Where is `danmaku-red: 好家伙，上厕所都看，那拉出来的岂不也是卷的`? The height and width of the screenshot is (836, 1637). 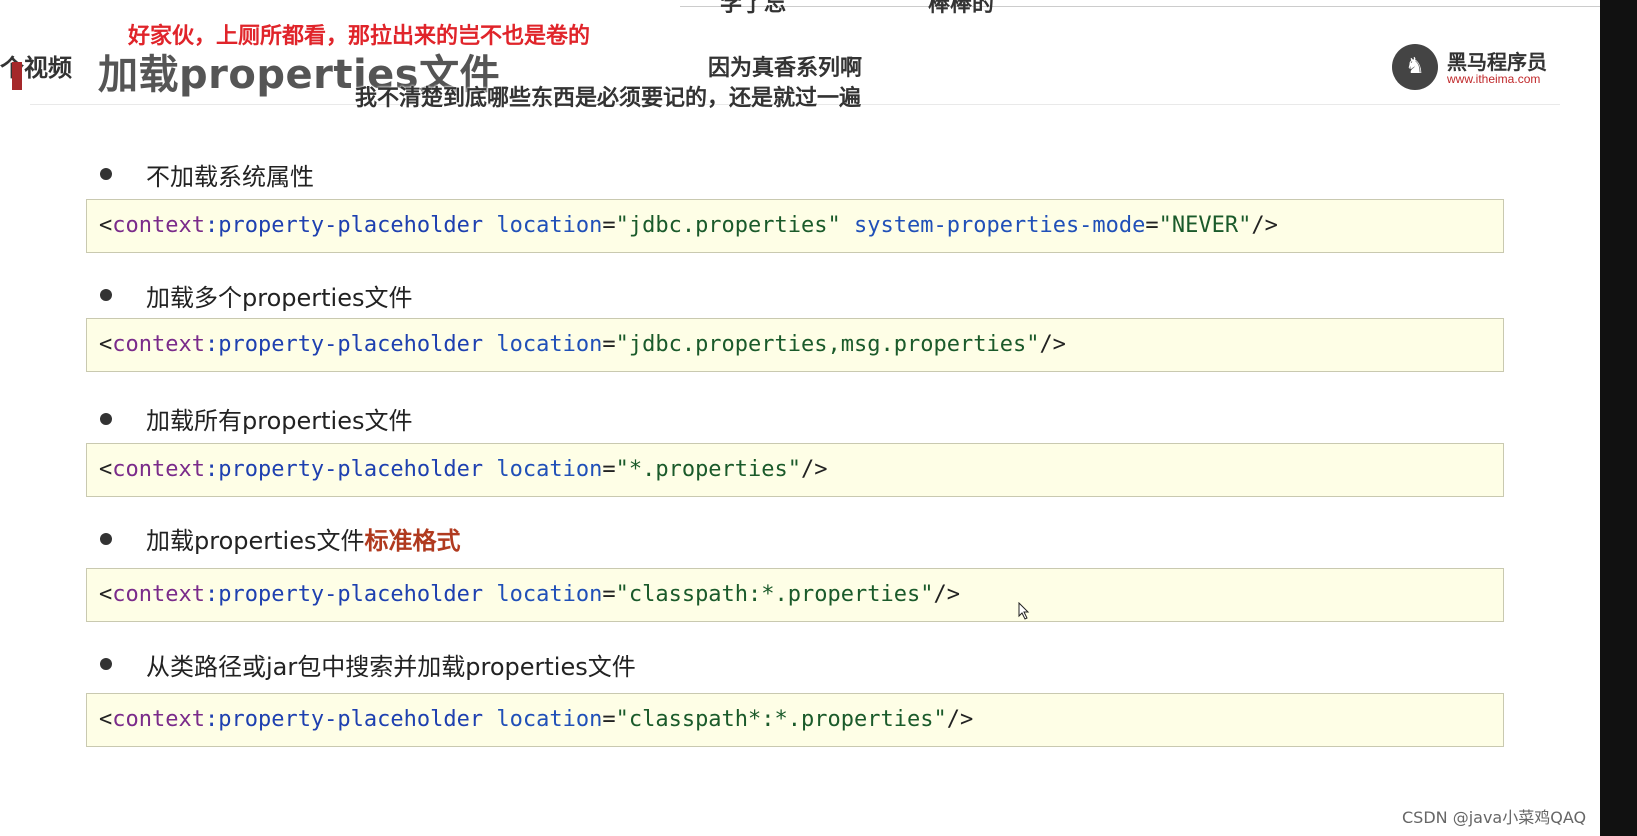
danmaku-red: 好家伙，上厕所都看，那拉出来的岂不也是卷的 is located at coordinates (359, 36).